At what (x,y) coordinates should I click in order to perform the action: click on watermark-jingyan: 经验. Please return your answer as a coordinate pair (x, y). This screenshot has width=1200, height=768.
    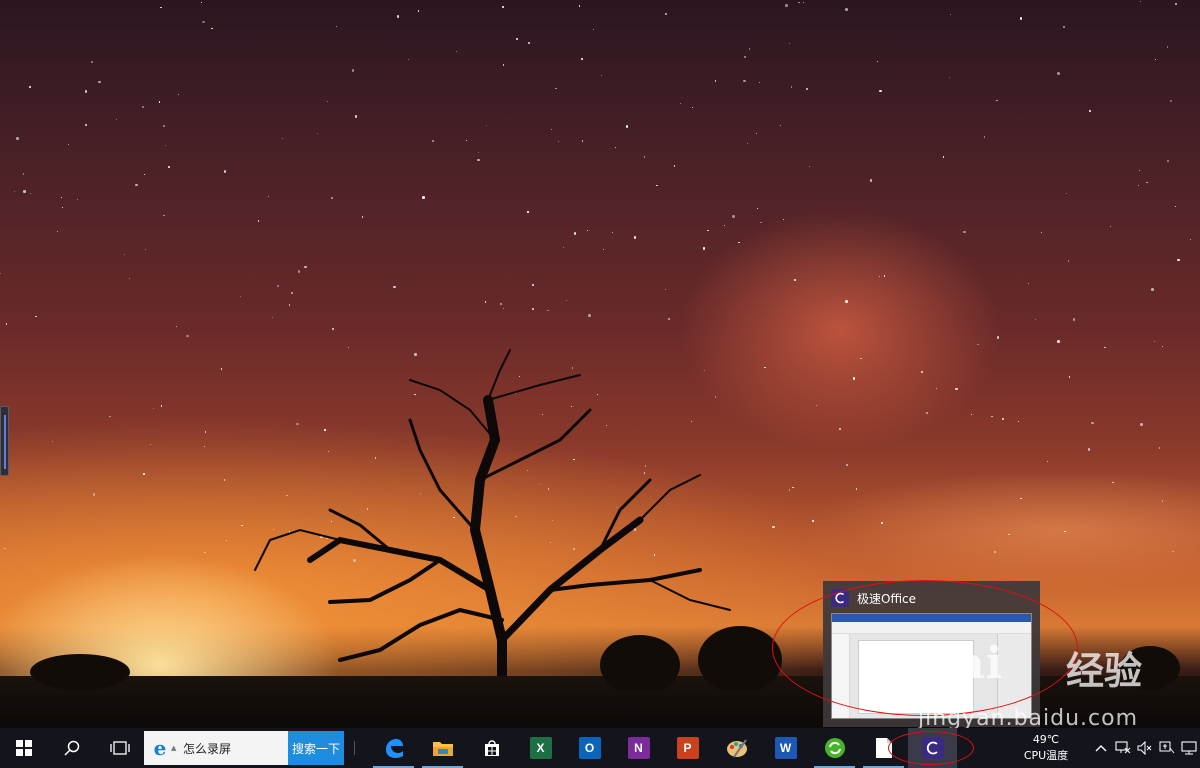
    Looking at the image, I should click on (1104, 671).